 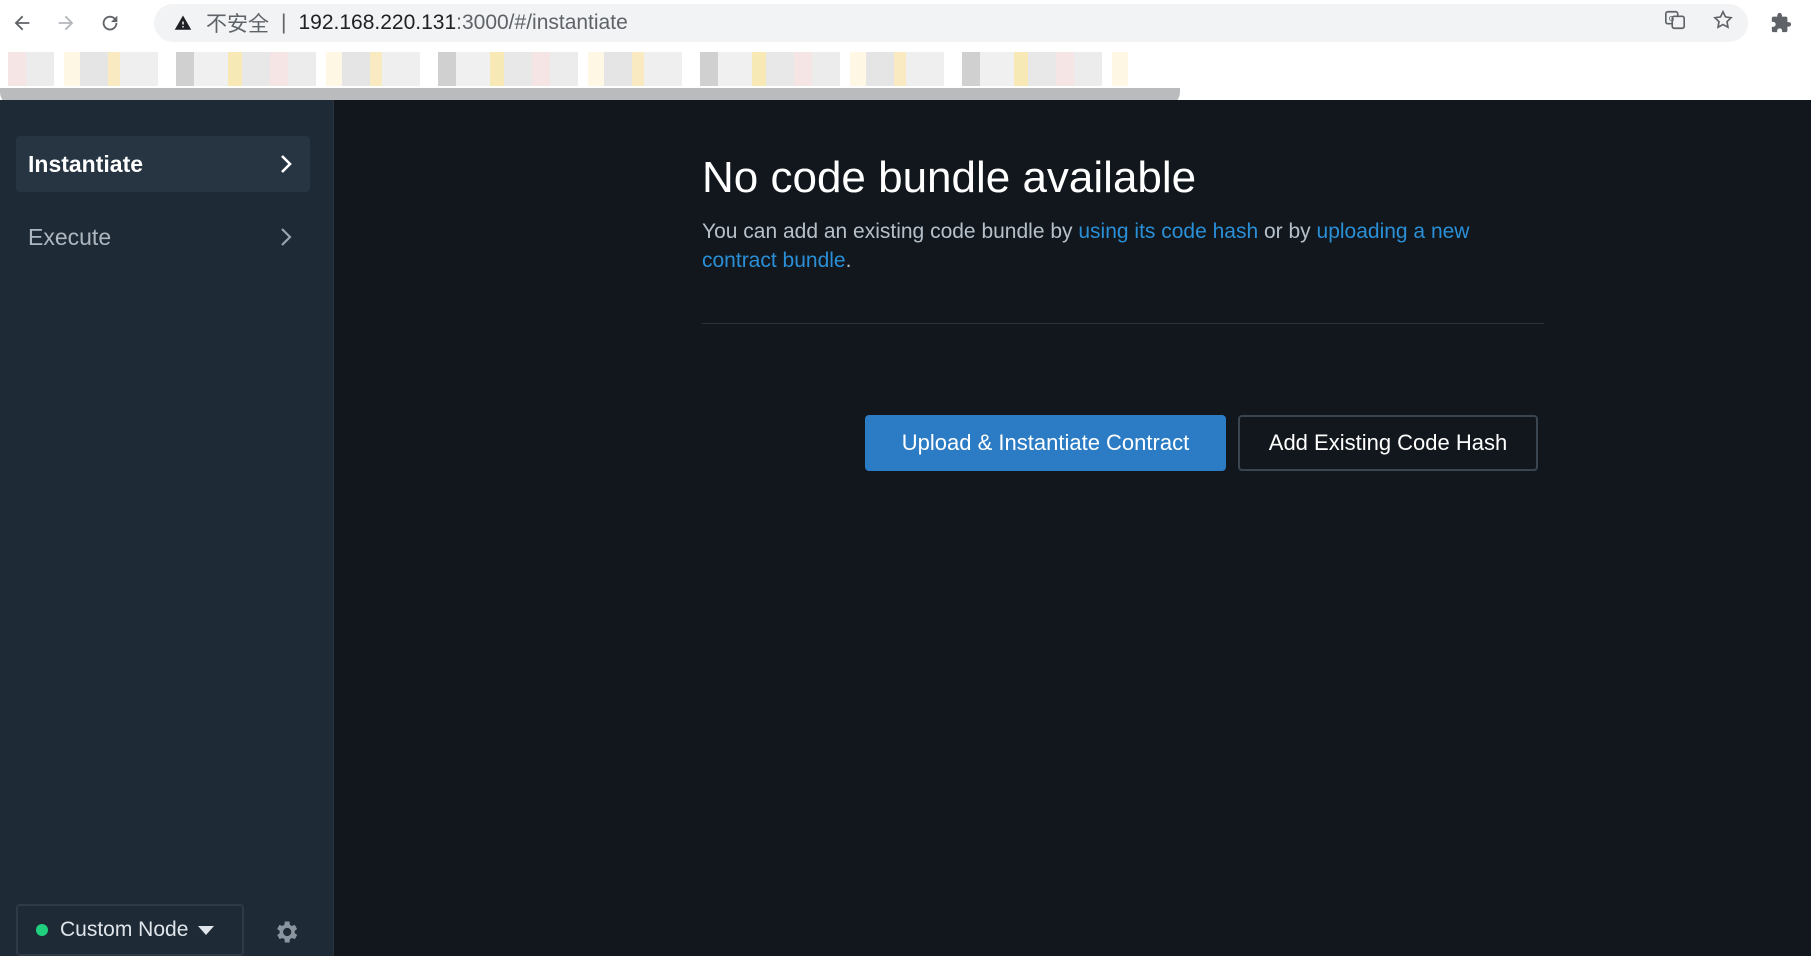 I want to click on translate-icon: G, so click(x=1675, y=23).